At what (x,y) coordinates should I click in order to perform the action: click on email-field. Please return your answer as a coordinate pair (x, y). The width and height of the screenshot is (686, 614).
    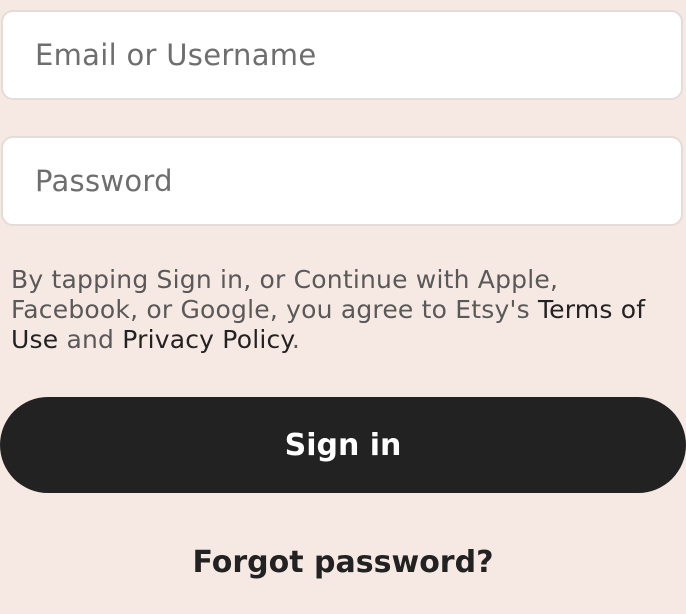
    Looking at the image, I should click on (342, 55).